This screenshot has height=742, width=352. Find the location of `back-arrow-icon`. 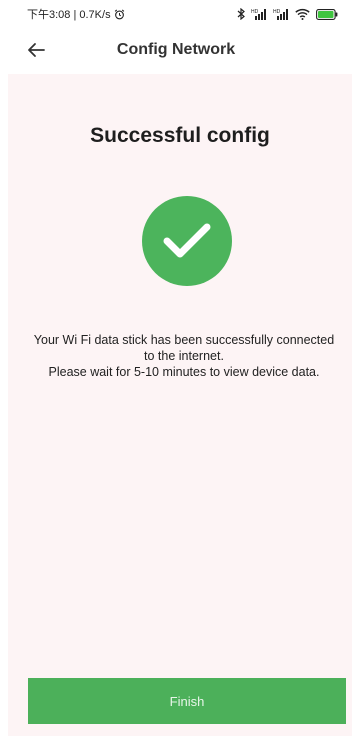

back-arrow-icon is located at coordinates (36, 50).